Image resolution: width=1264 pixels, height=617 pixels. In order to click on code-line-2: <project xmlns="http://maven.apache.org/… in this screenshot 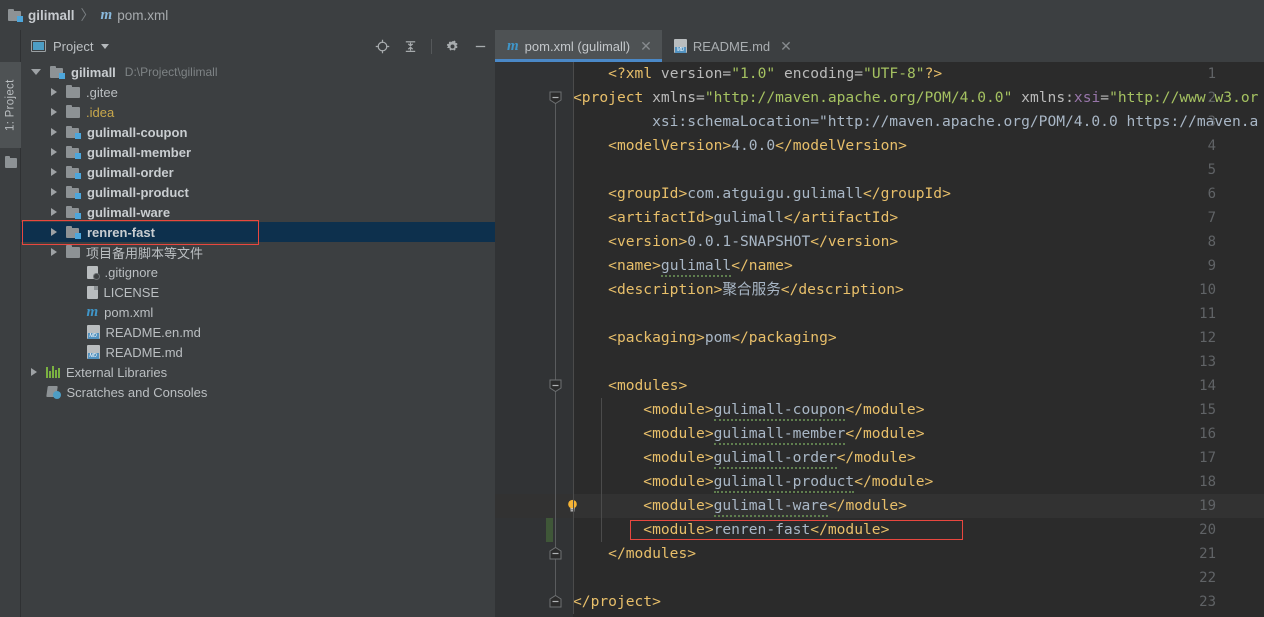, I will do `click(879, 98)`.